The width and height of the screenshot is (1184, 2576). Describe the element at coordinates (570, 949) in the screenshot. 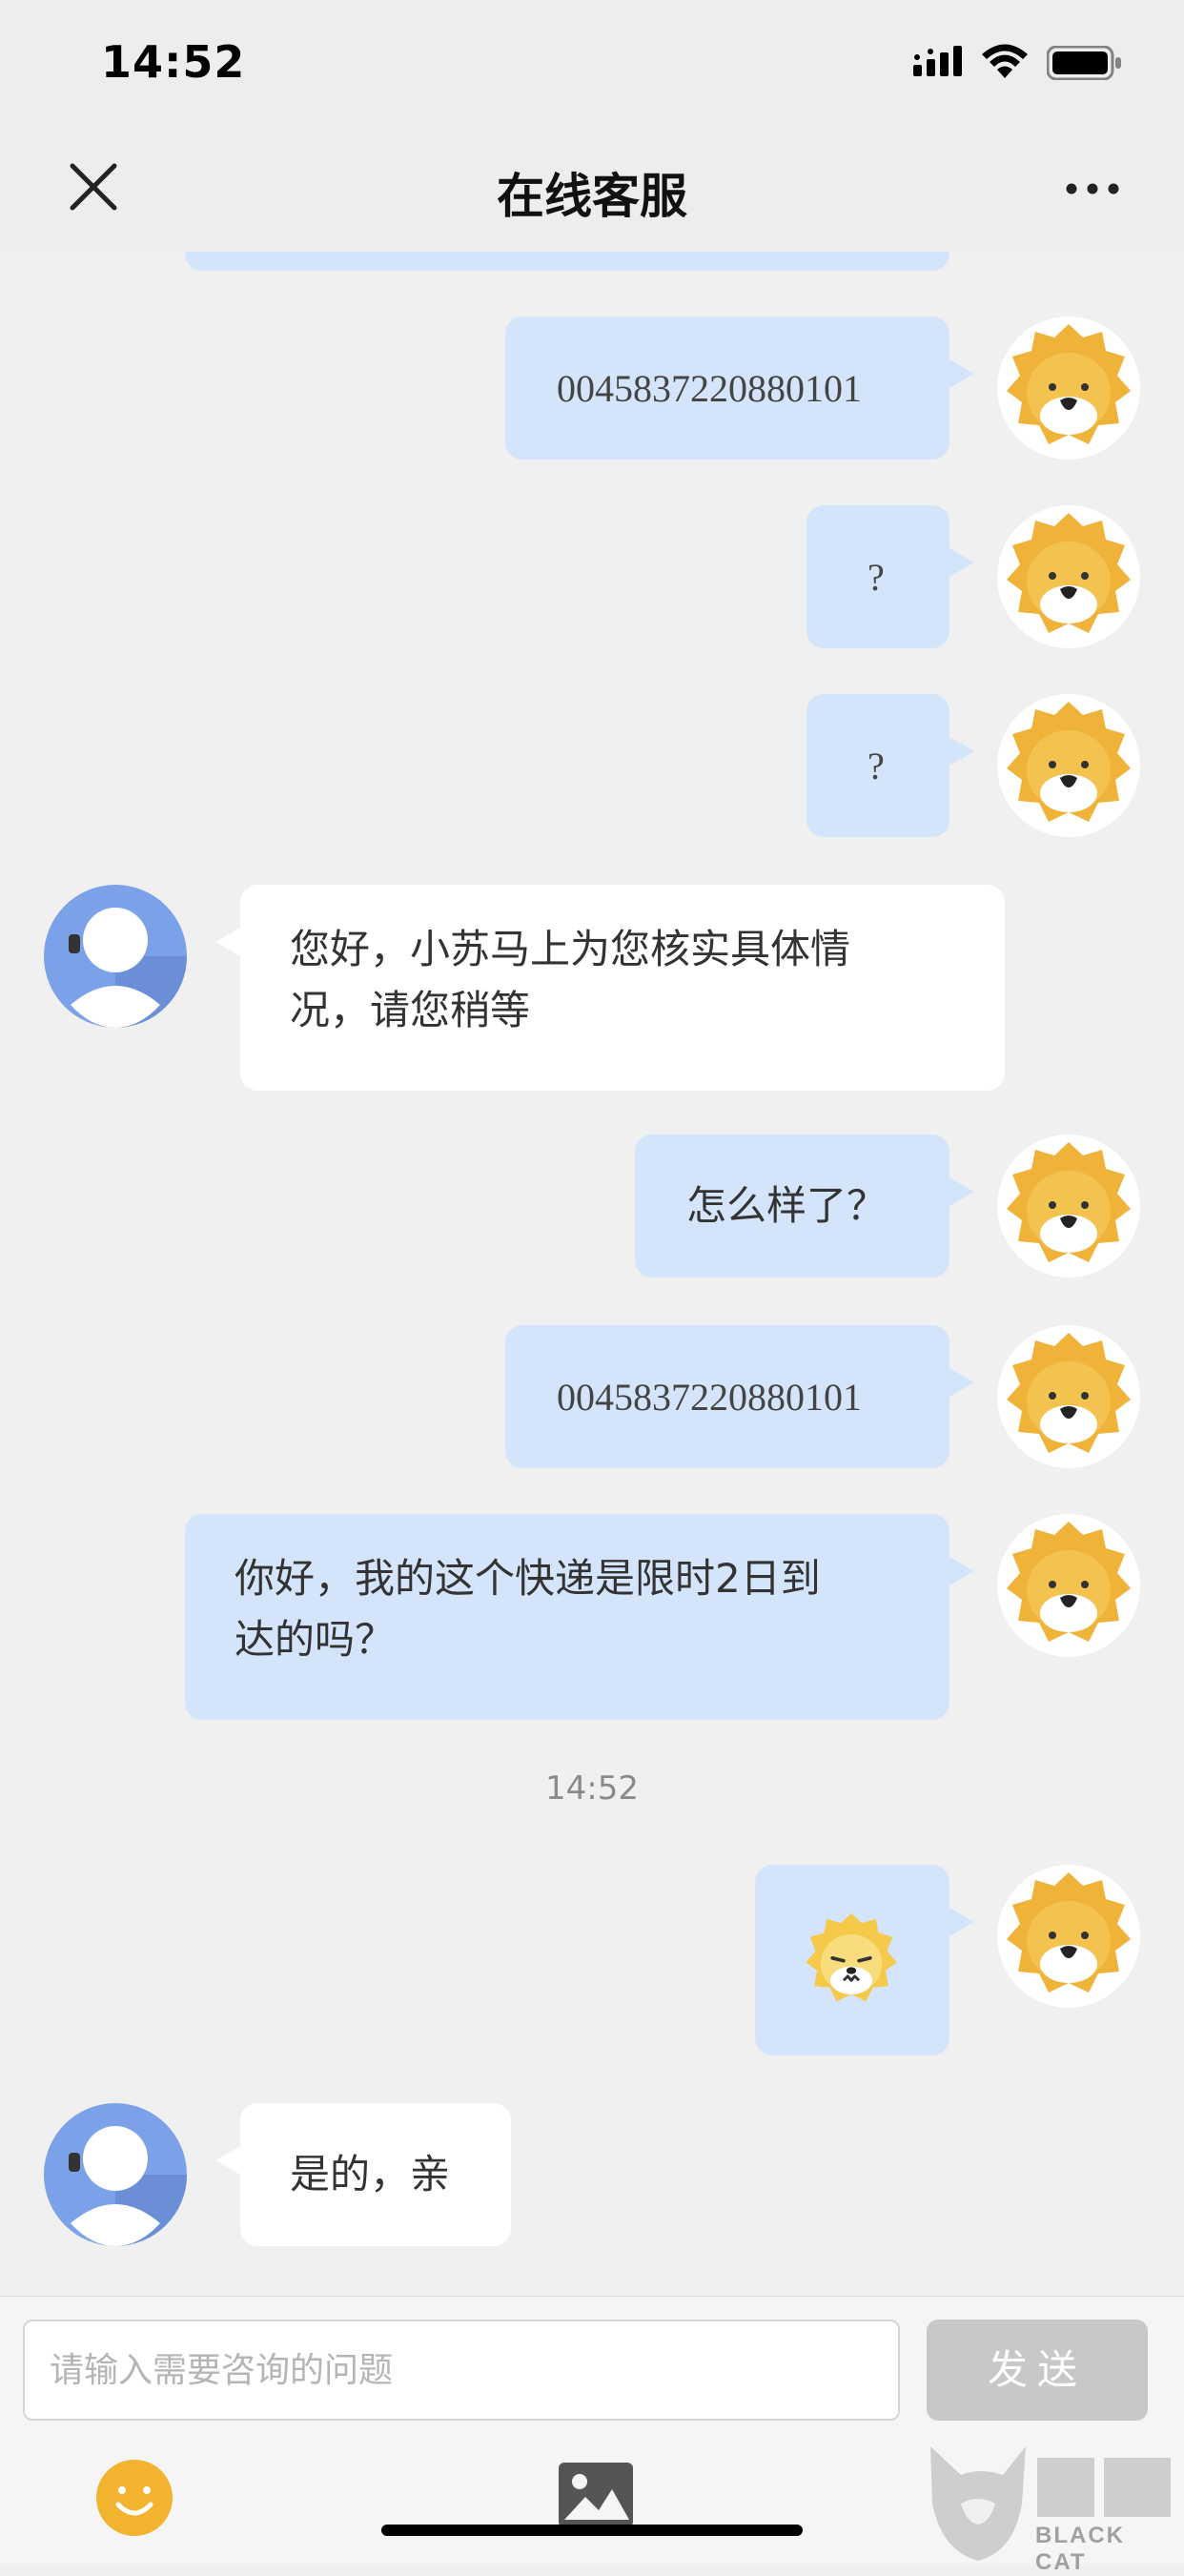

I see `message-text-line: 您好，小苏马上为您核实具体情` at that location.